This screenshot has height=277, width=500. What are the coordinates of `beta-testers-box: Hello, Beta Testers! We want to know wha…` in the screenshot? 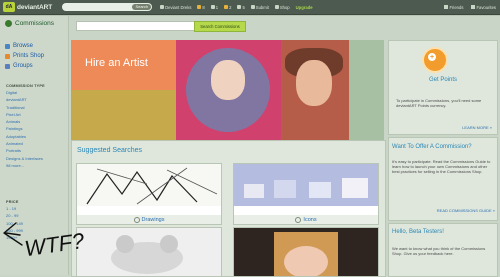 It's located at (443, 250).